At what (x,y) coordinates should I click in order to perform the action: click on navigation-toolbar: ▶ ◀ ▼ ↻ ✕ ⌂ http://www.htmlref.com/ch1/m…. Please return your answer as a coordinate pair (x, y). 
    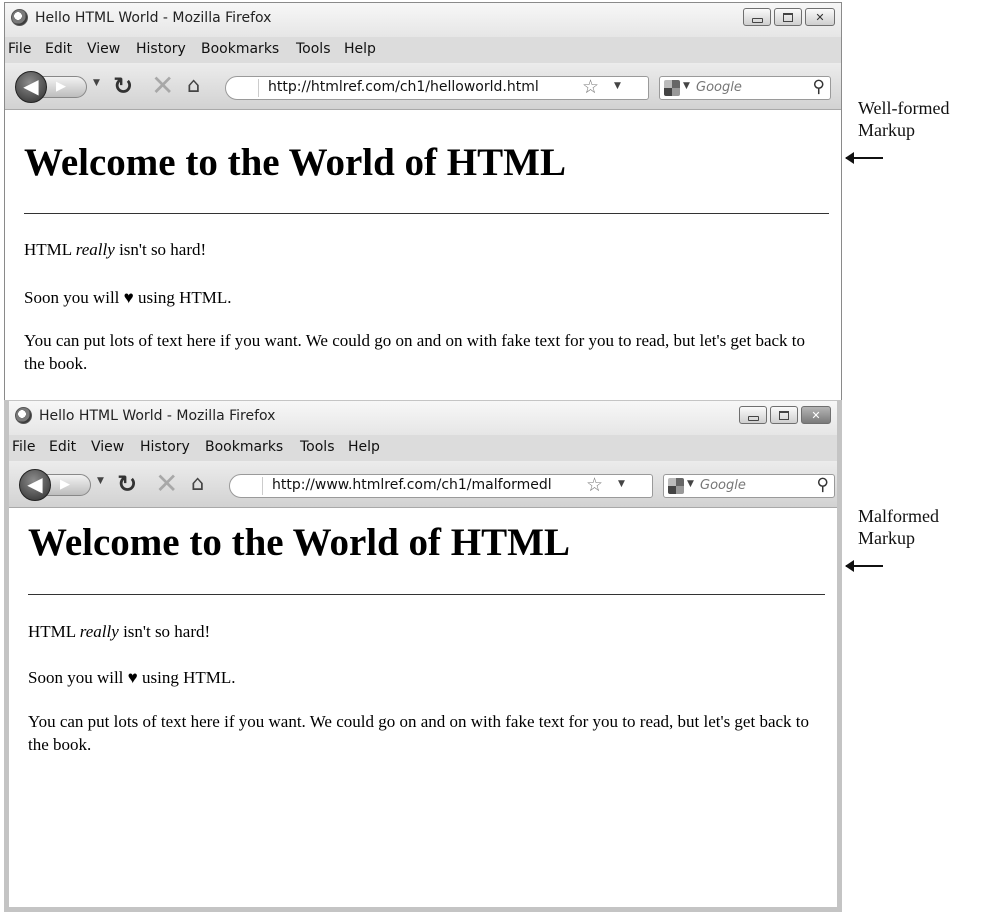
    Looking at the image, I should click on (423, 484).